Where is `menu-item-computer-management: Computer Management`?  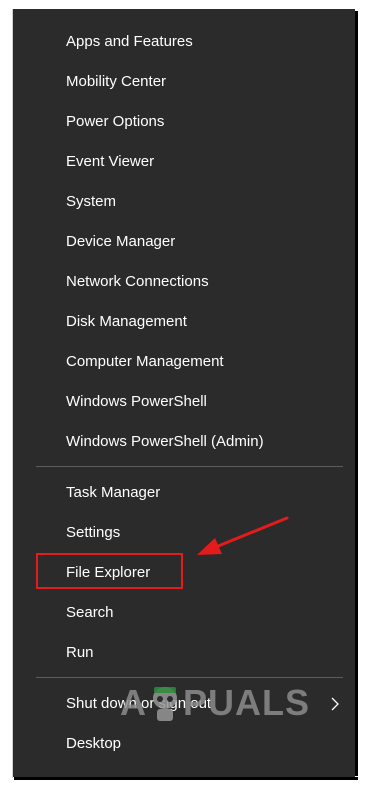
menu-item-computer-management: Computer Management is located at coordinates (210, 362).